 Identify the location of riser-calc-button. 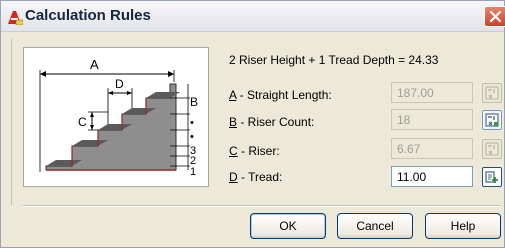
(492, 149).